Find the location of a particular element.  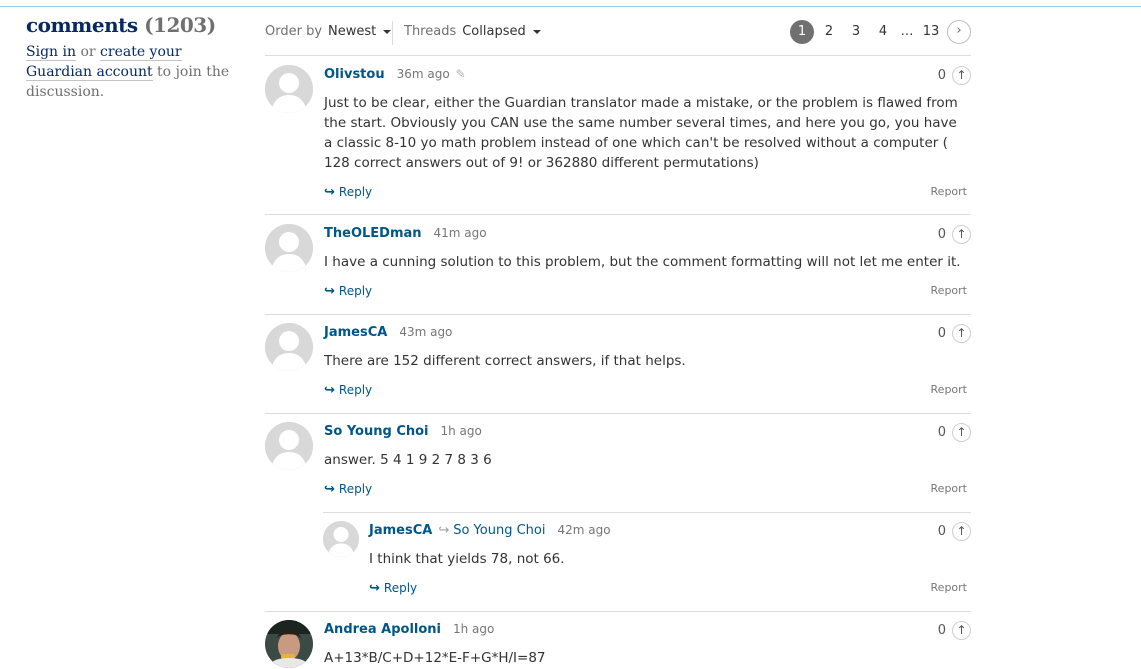

order-by-value: Newest is located at coordinates (352, 31).